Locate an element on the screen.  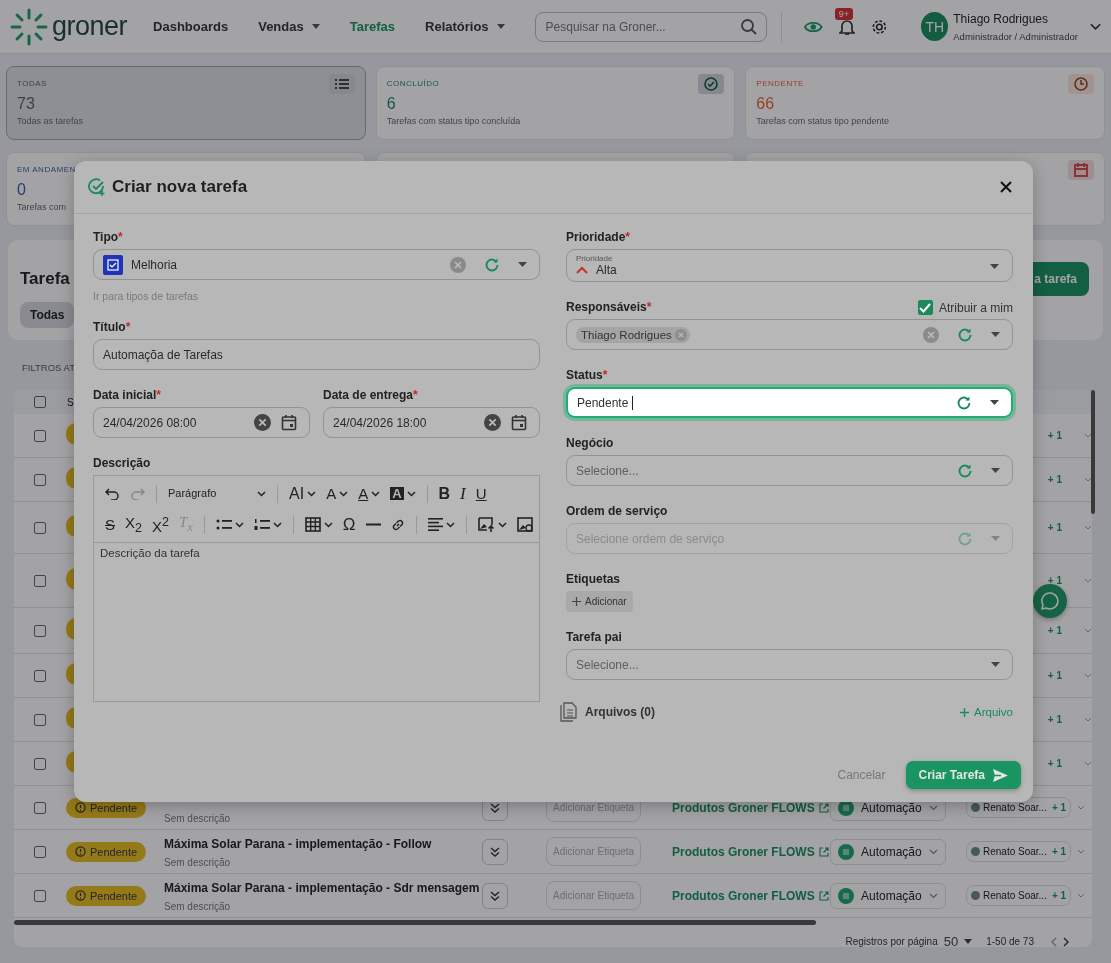
align-left-icon is located at coordinates (435, 524).